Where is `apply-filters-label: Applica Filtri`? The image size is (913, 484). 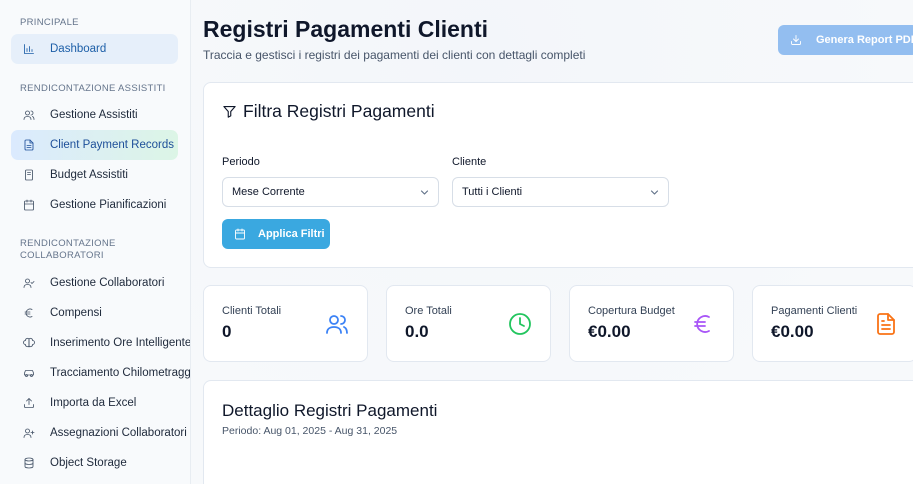
apply-filters-label: Applica Filtri is located at coordinates (291, 234).